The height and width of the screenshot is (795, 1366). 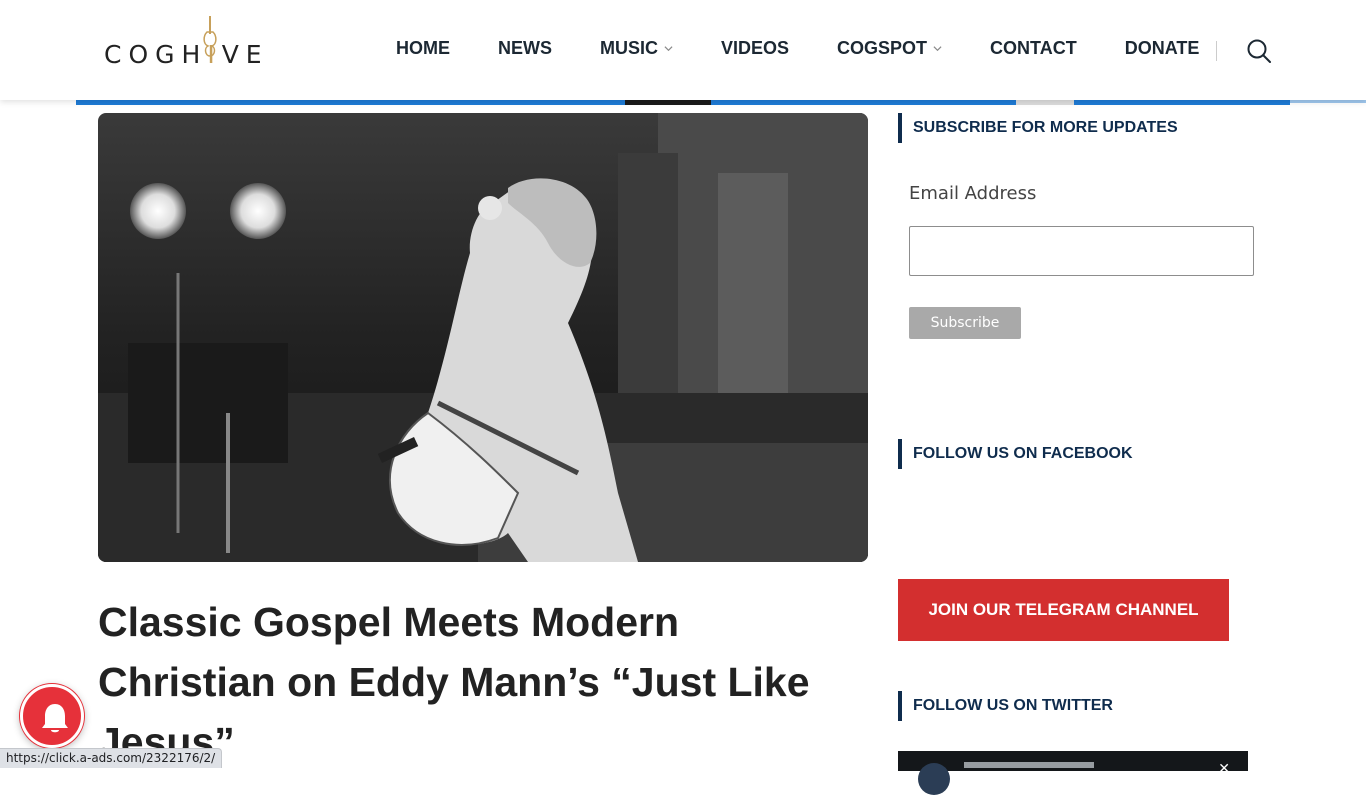 I want to click on nav-divider, so click(x=1216, y=51).